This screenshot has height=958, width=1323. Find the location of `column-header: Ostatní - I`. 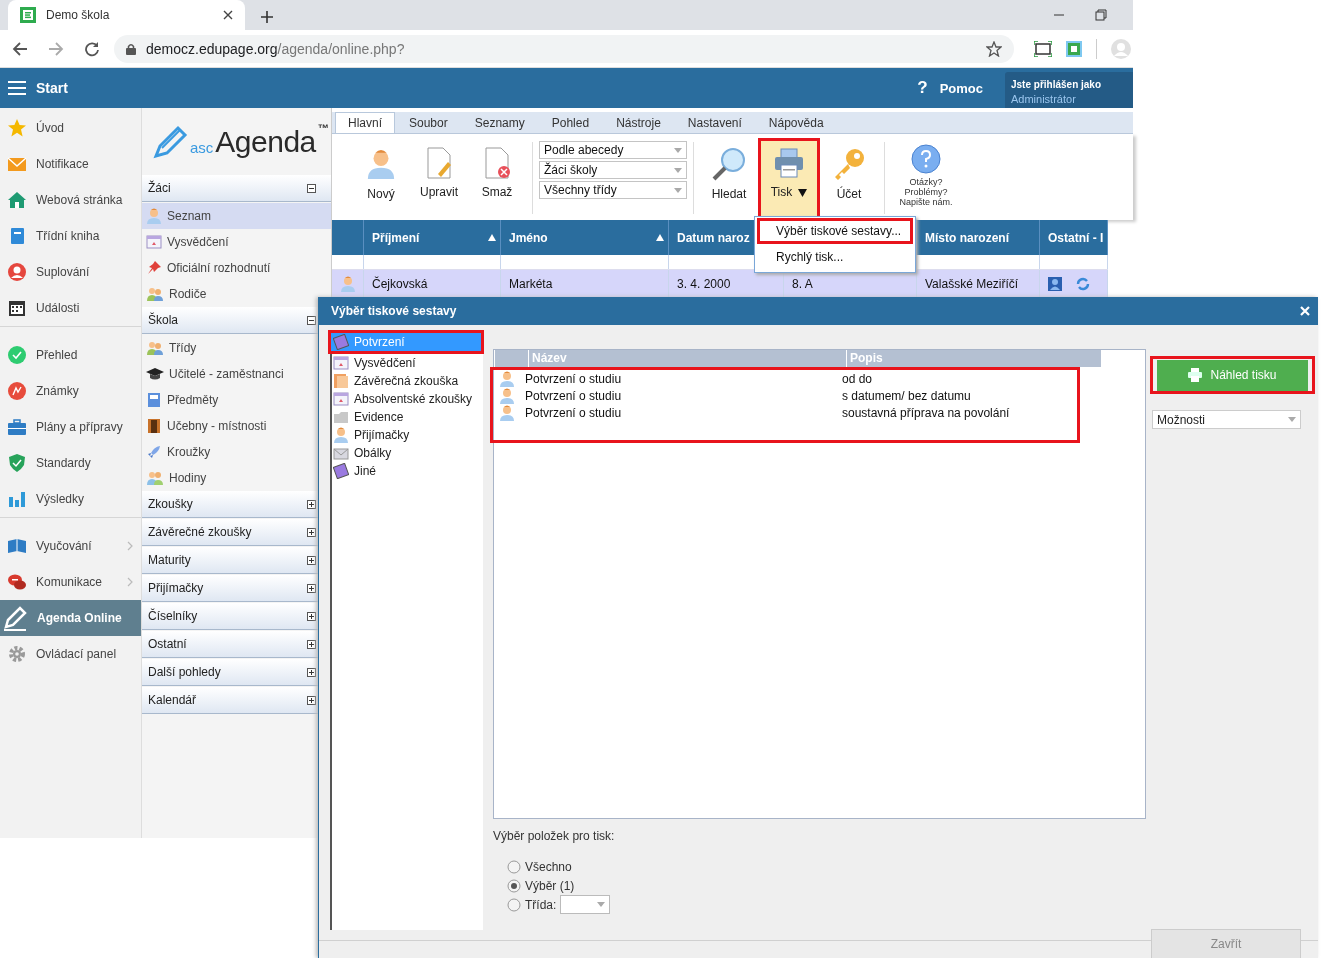

column-header: Ostatní - I is located at coordinates (1076, 237).